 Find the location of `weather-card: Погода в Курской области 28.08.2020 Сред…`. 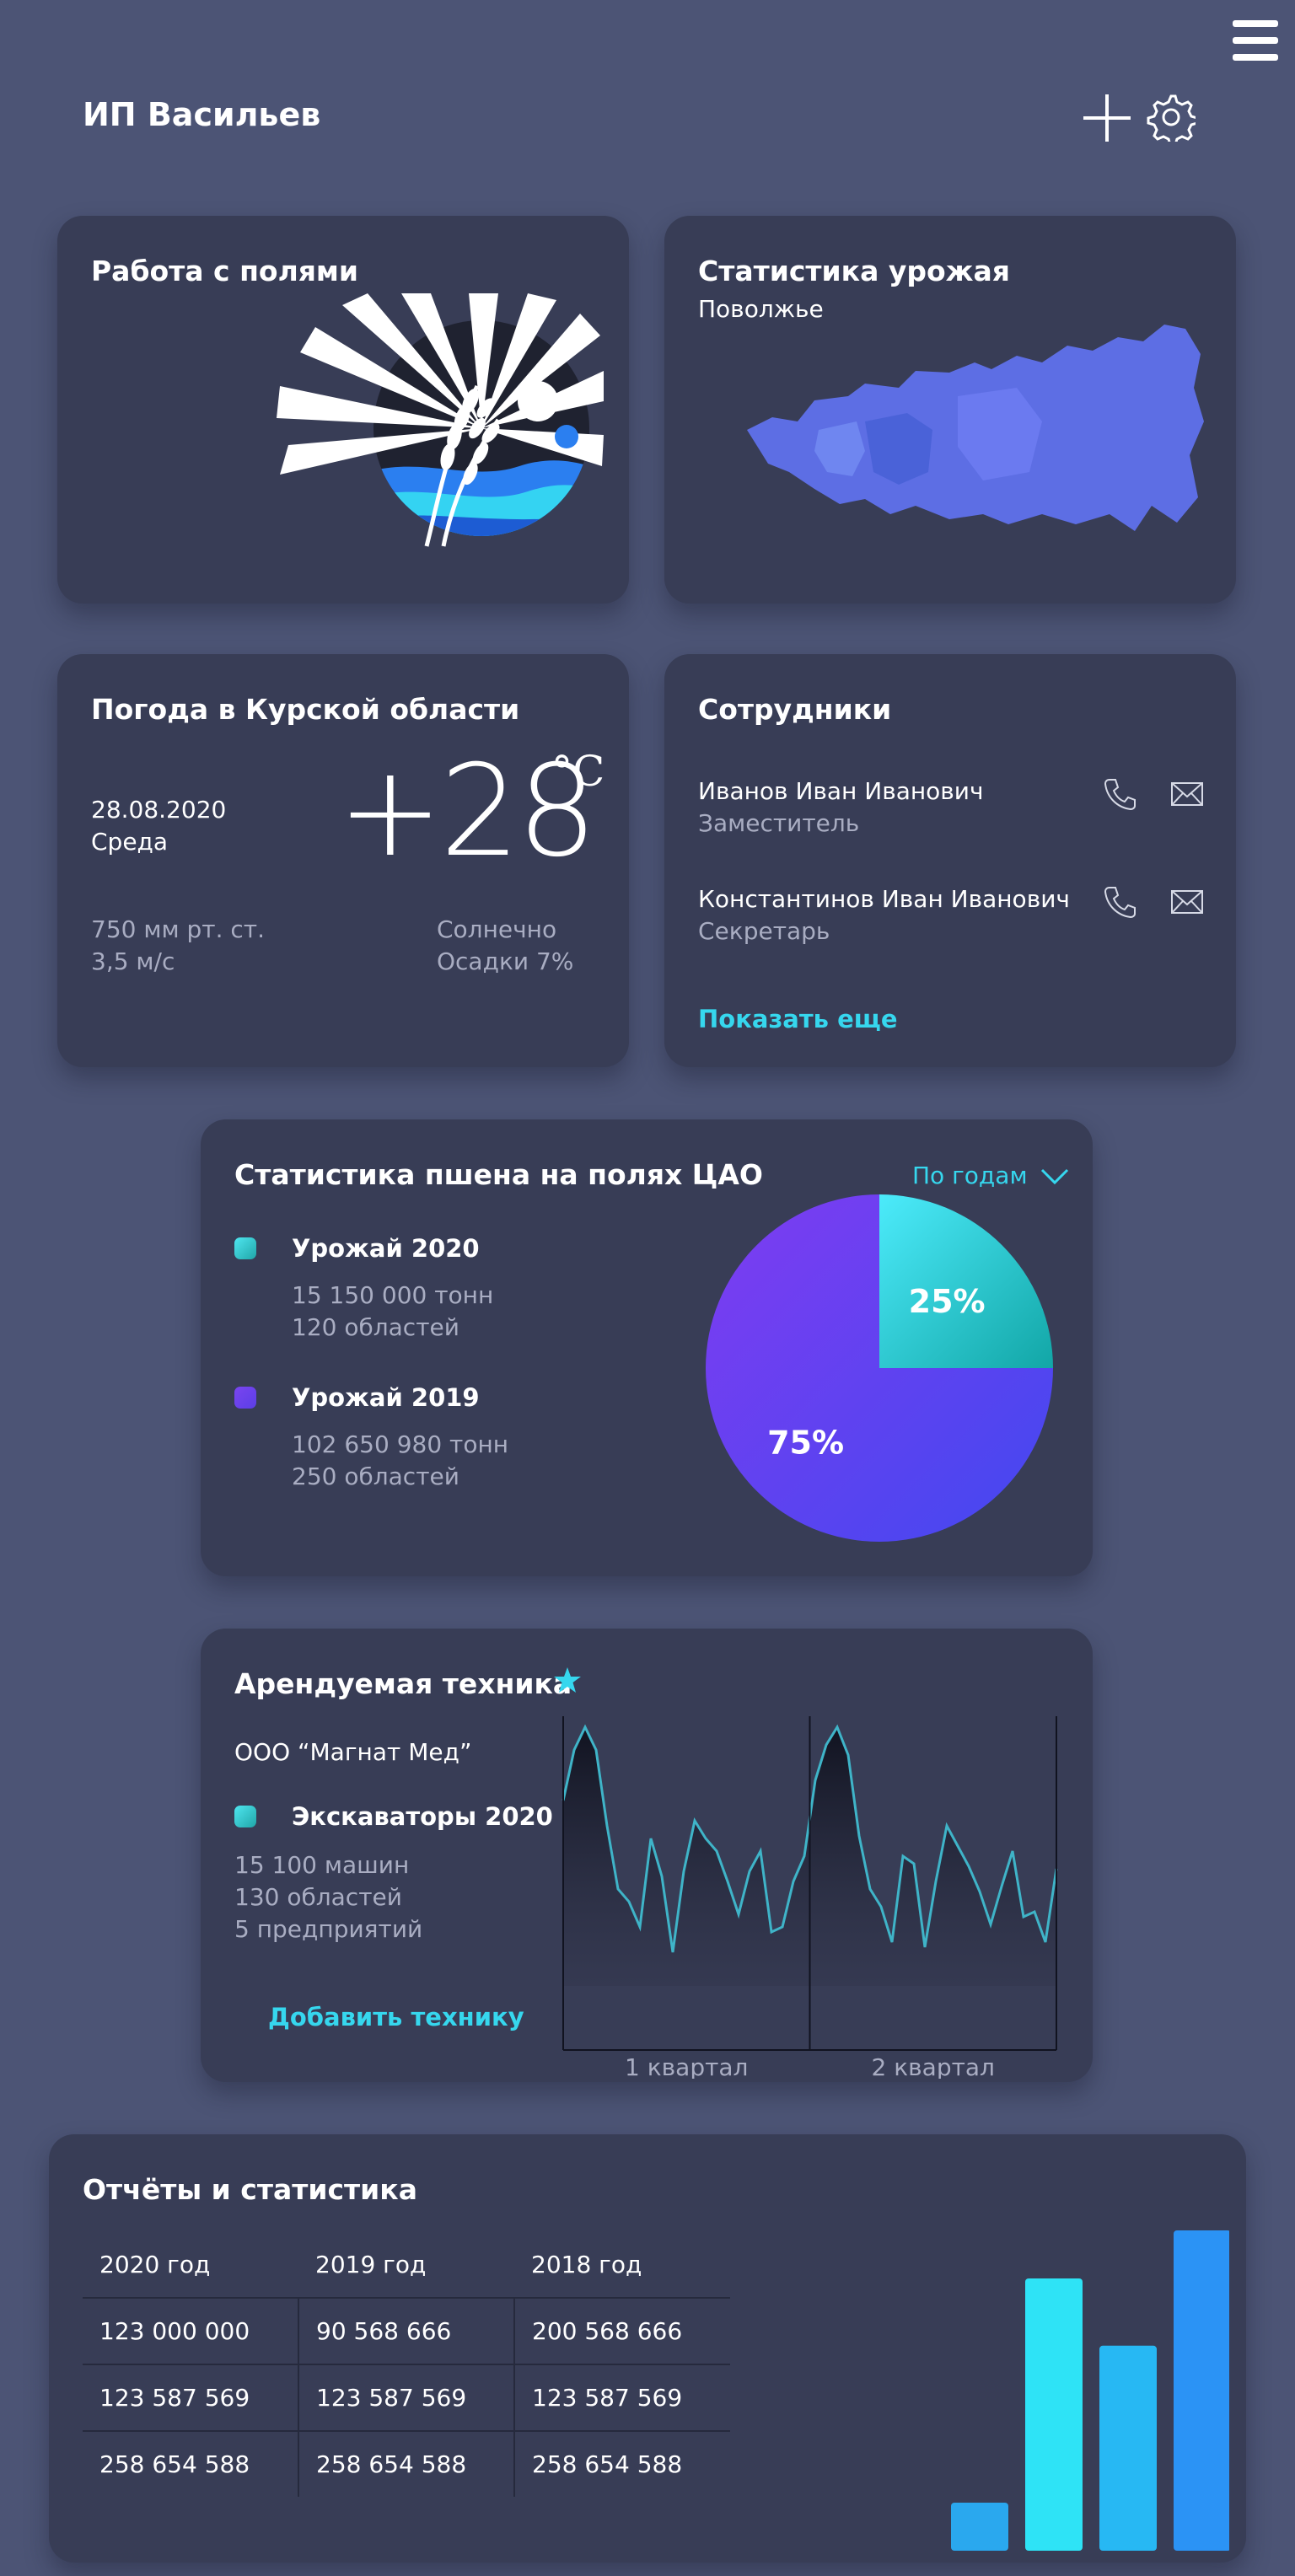

weather-card: Погода в Курской области 28.08.2020 Сред… is located at coordinates (343, 860).